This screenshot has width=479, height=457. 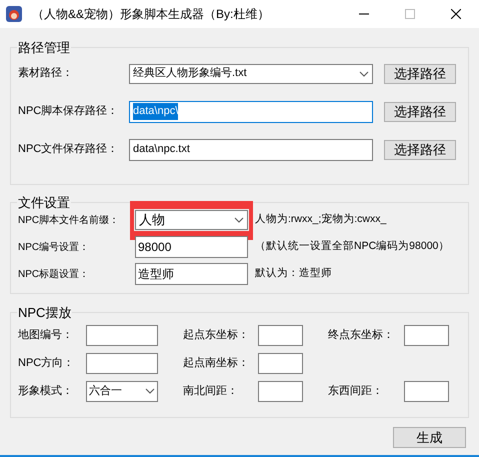 I want to click on mode-dropdown: 六合一, so click(x=122, y=391).